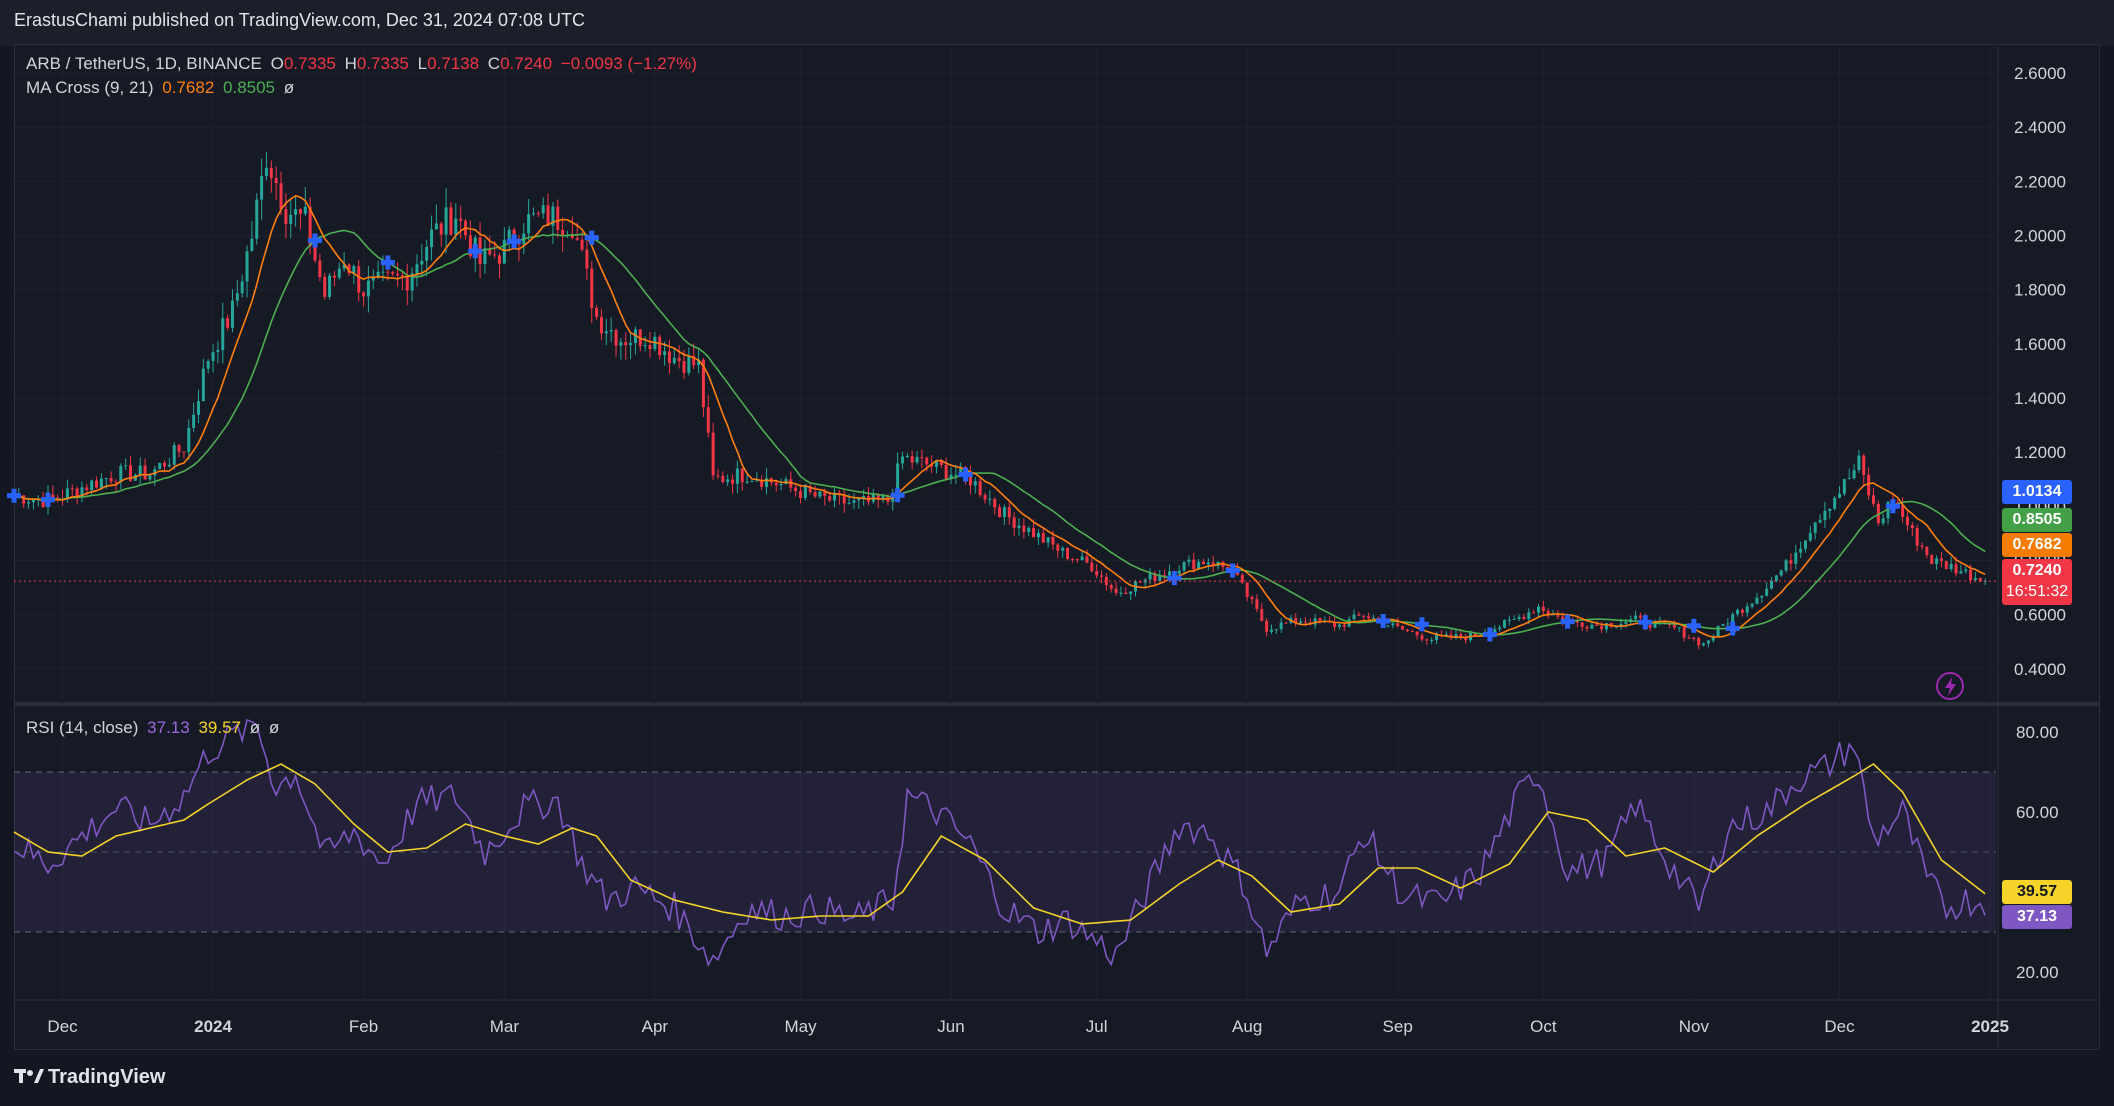  Describe the element at coordinates (2040, 290) in the screenshot. I see `price-tick-label: 1.8000` at that location.